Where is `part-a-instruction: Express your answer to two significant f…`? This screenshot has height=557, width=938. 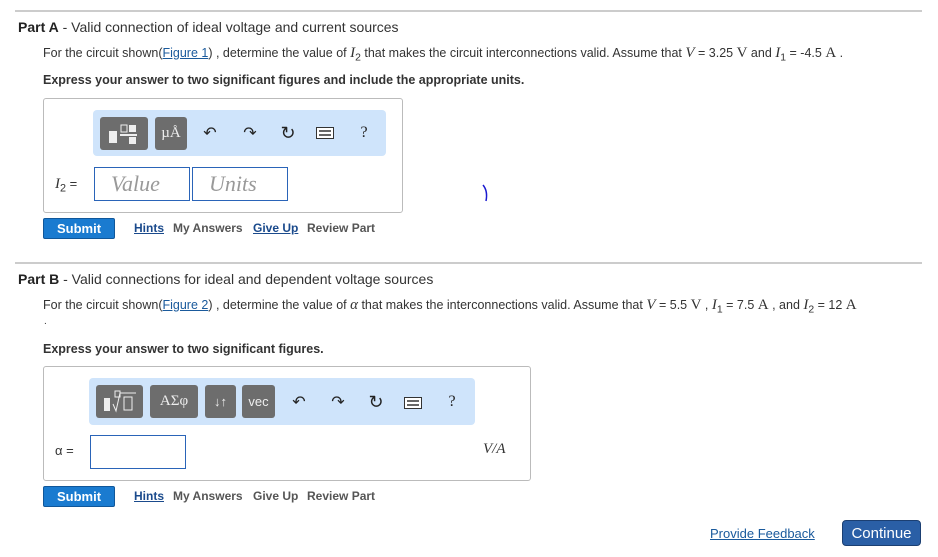
part-a-instruction: Express your answer to two significant f… is located at coordinates (284, 80).